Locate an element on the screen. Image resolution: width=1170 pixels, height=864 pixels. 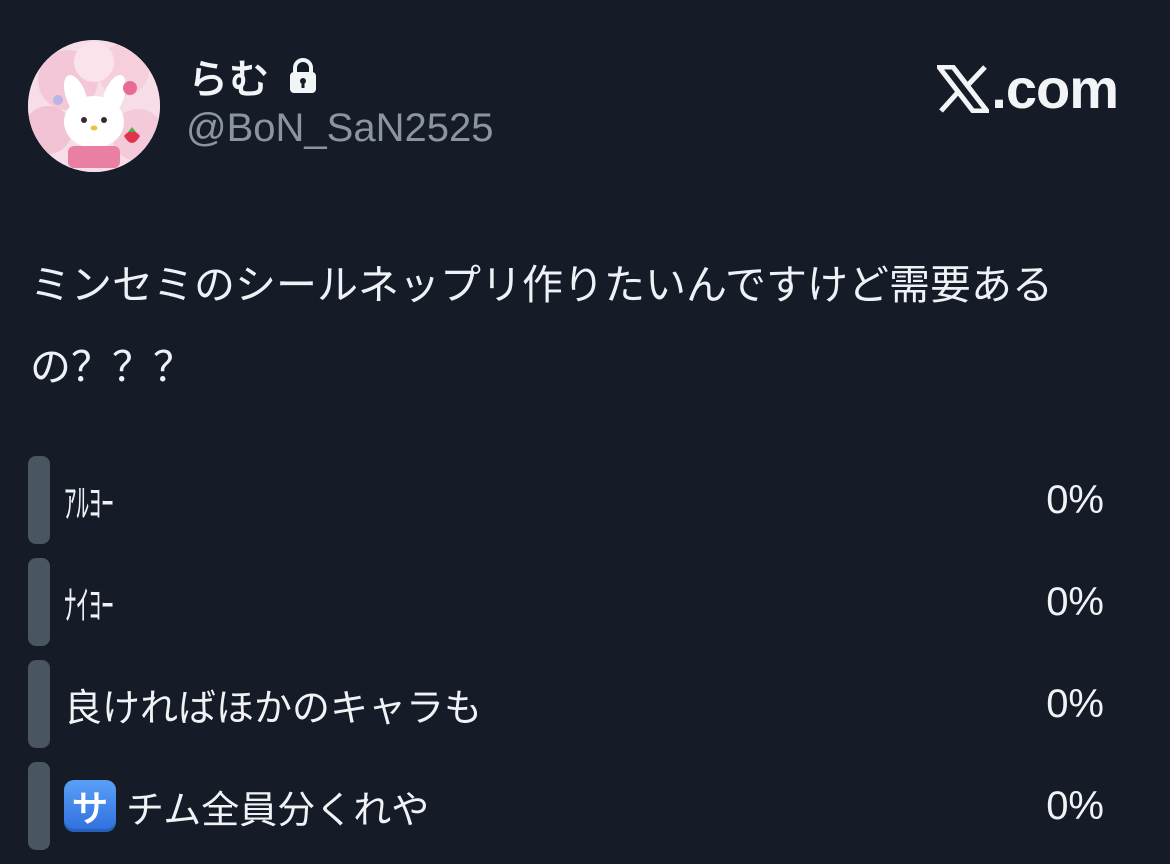
brand-logo: .com is located at coordinates (1026, 88).